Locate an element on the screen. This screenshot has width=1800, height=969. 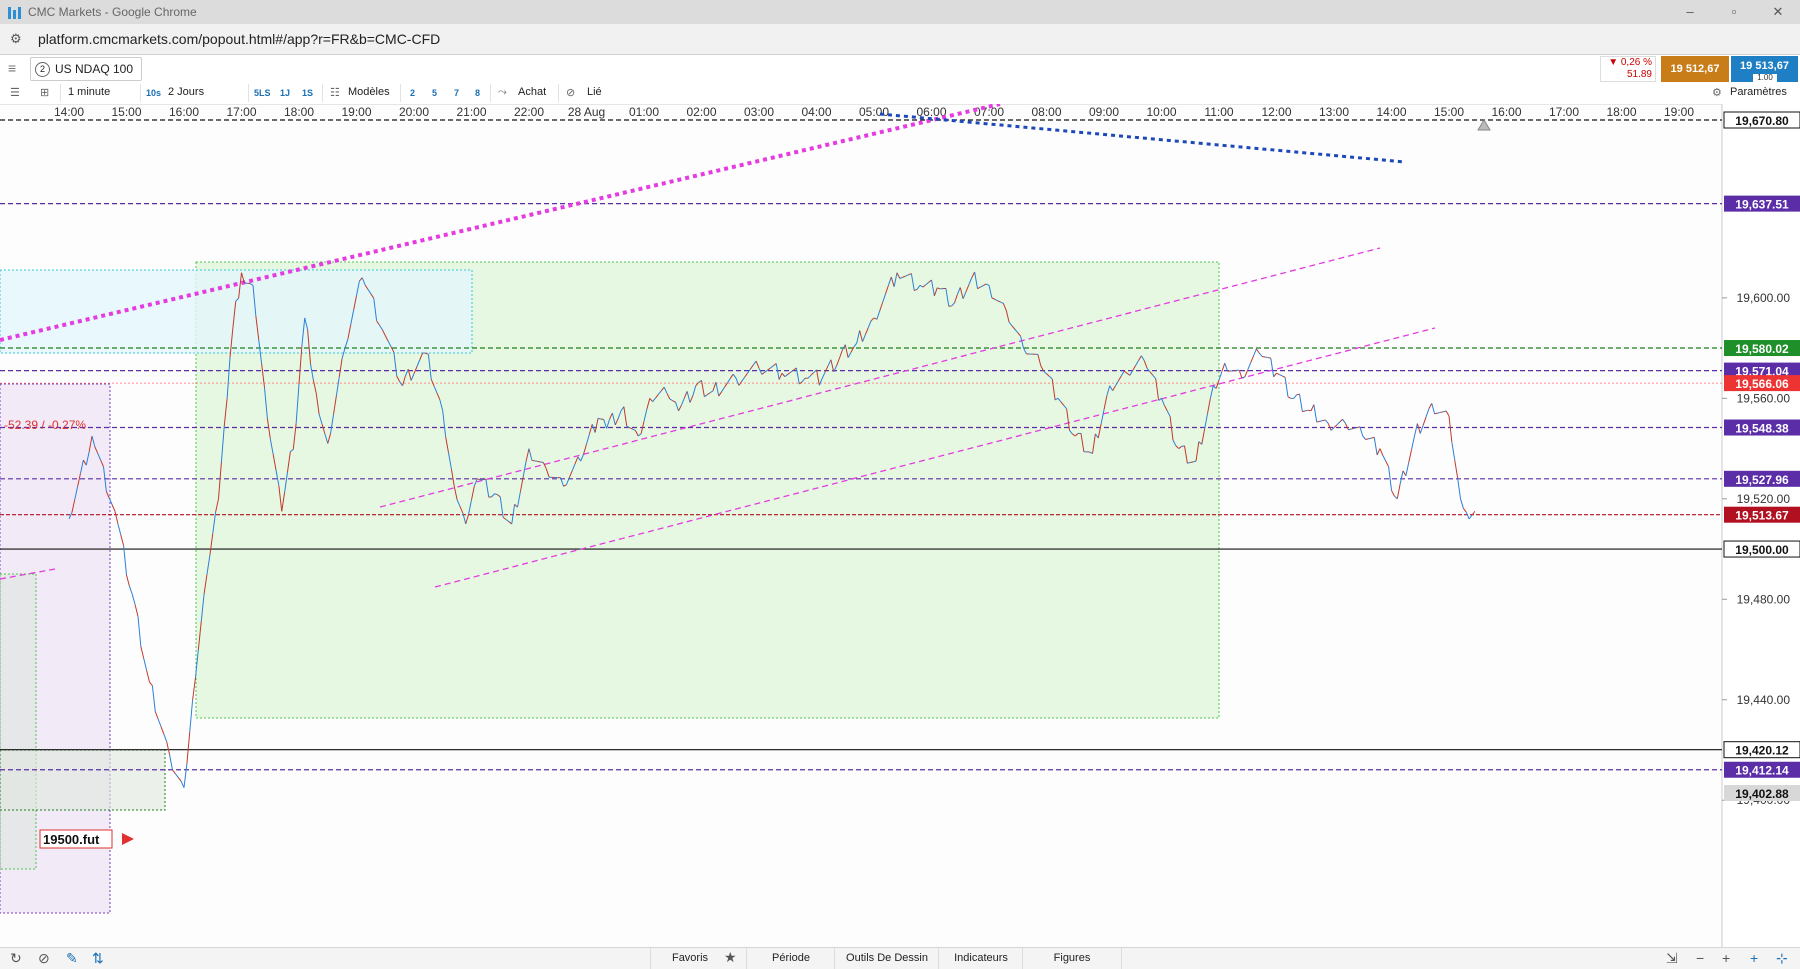
trend-line-blue is located at coordinates (1142, 138).